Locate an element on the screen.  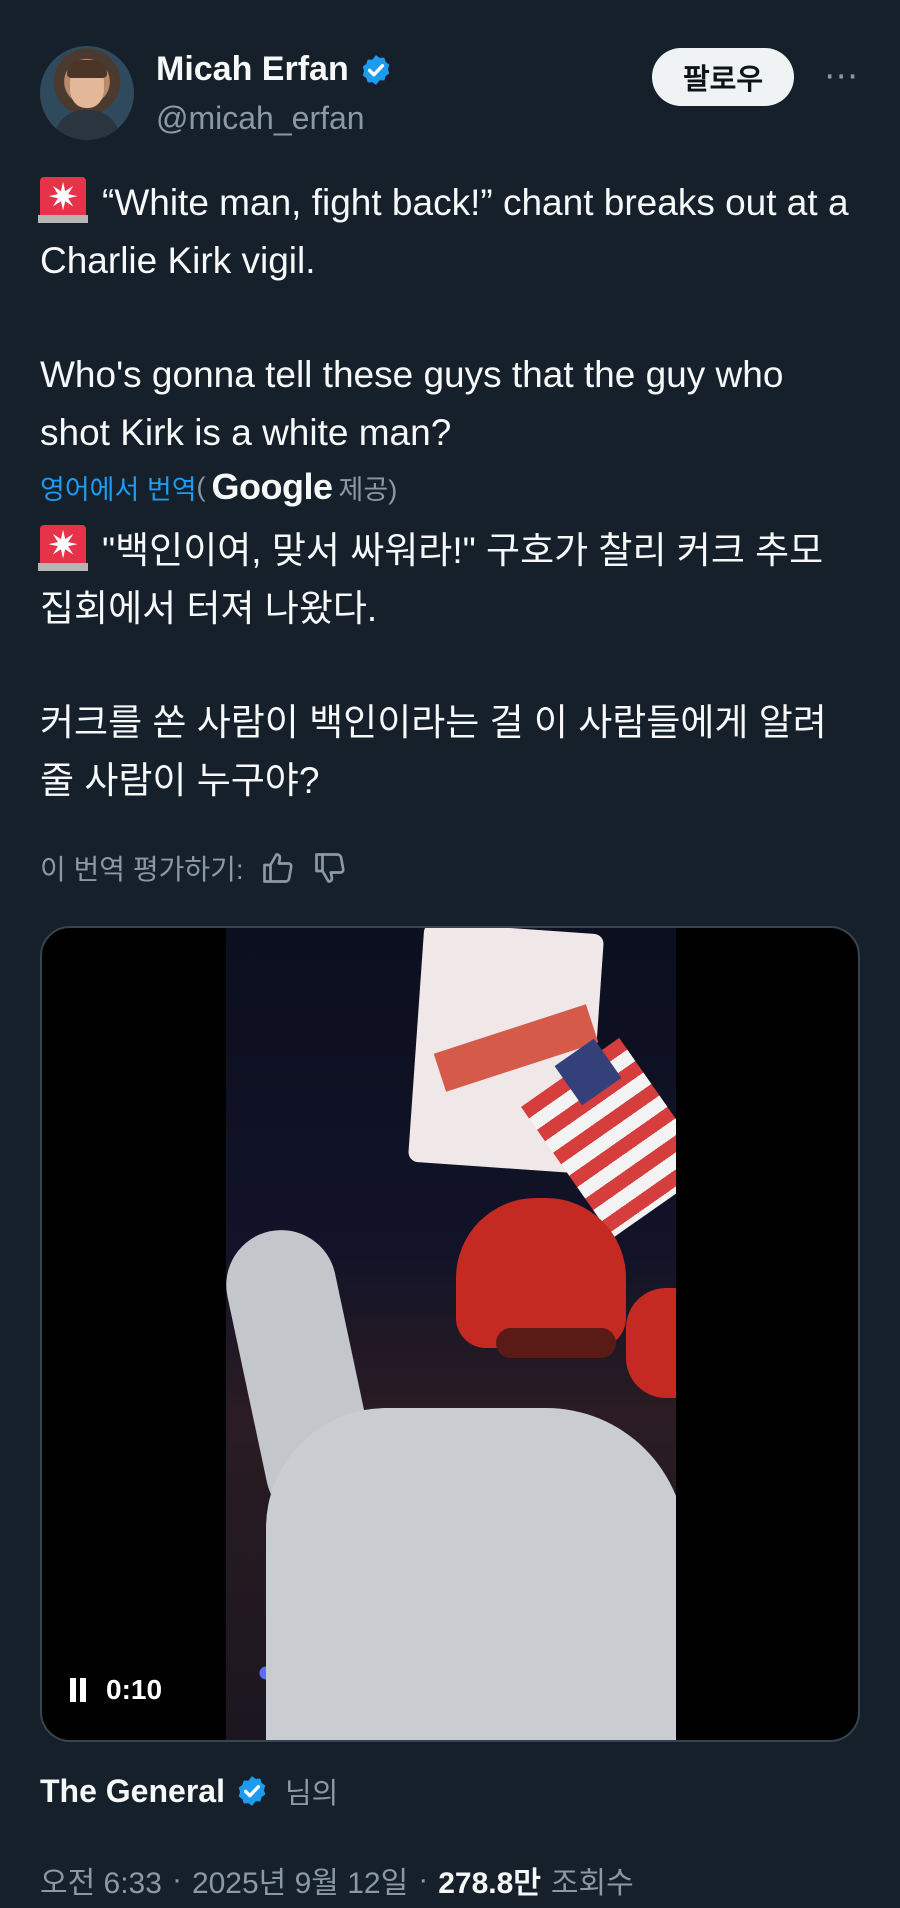
video-controls: 0:10 is located at coordinates (115, 1690).